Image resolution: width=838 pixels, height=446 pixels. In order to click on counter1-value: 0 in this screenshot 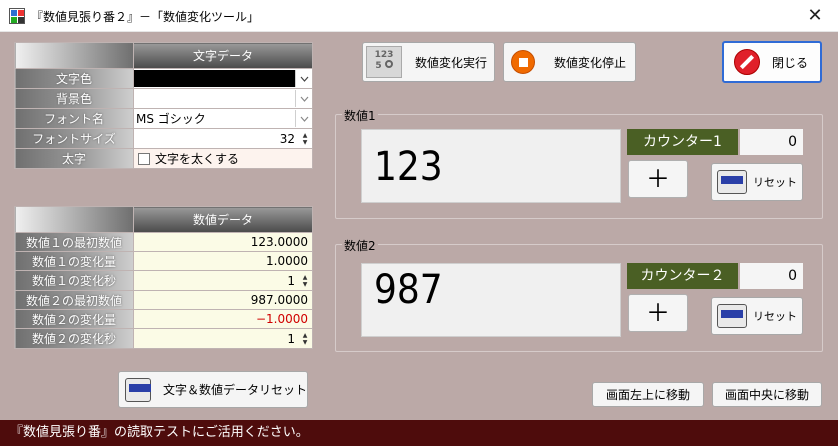, I will do `click(771, 142)`.